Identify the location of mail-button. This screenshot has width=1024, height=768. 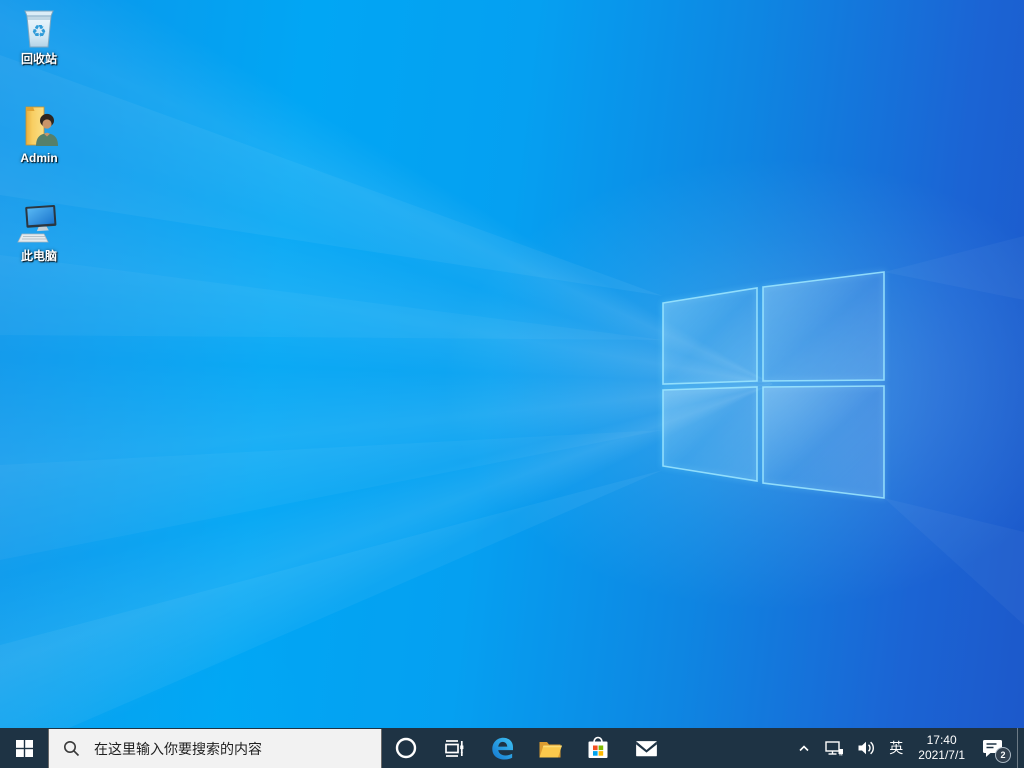
(646, 748).